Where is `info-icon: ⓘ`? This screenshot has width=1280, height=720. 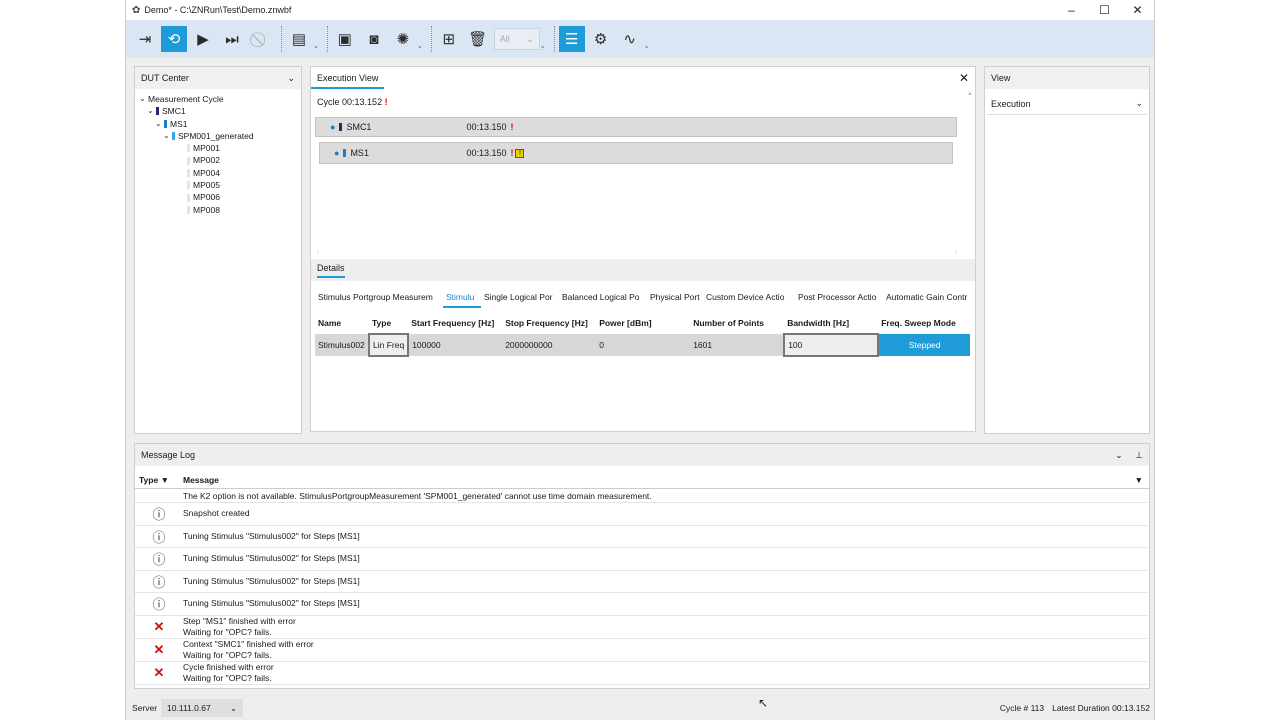
info-icon: ⓘ is located at coordinates (159, 515).